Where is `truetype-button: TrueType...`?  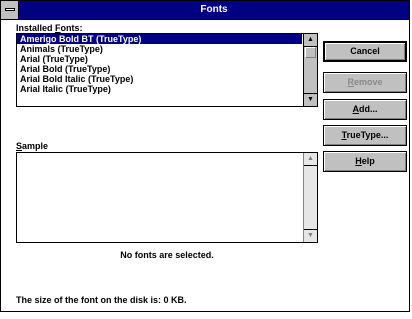
truetype-button: TrueType... is located at coordinates (365, 135).